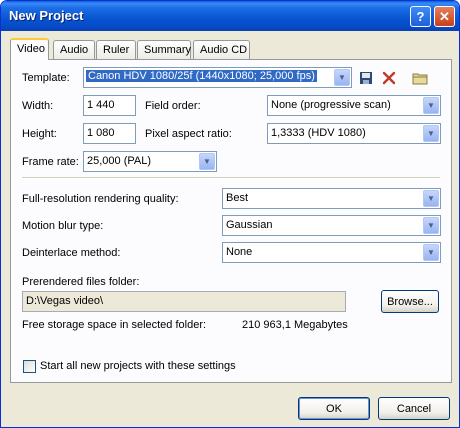 Image resolution: width=460 pixels, height=428 pixels. I want to click on divider, so click(231, 178).